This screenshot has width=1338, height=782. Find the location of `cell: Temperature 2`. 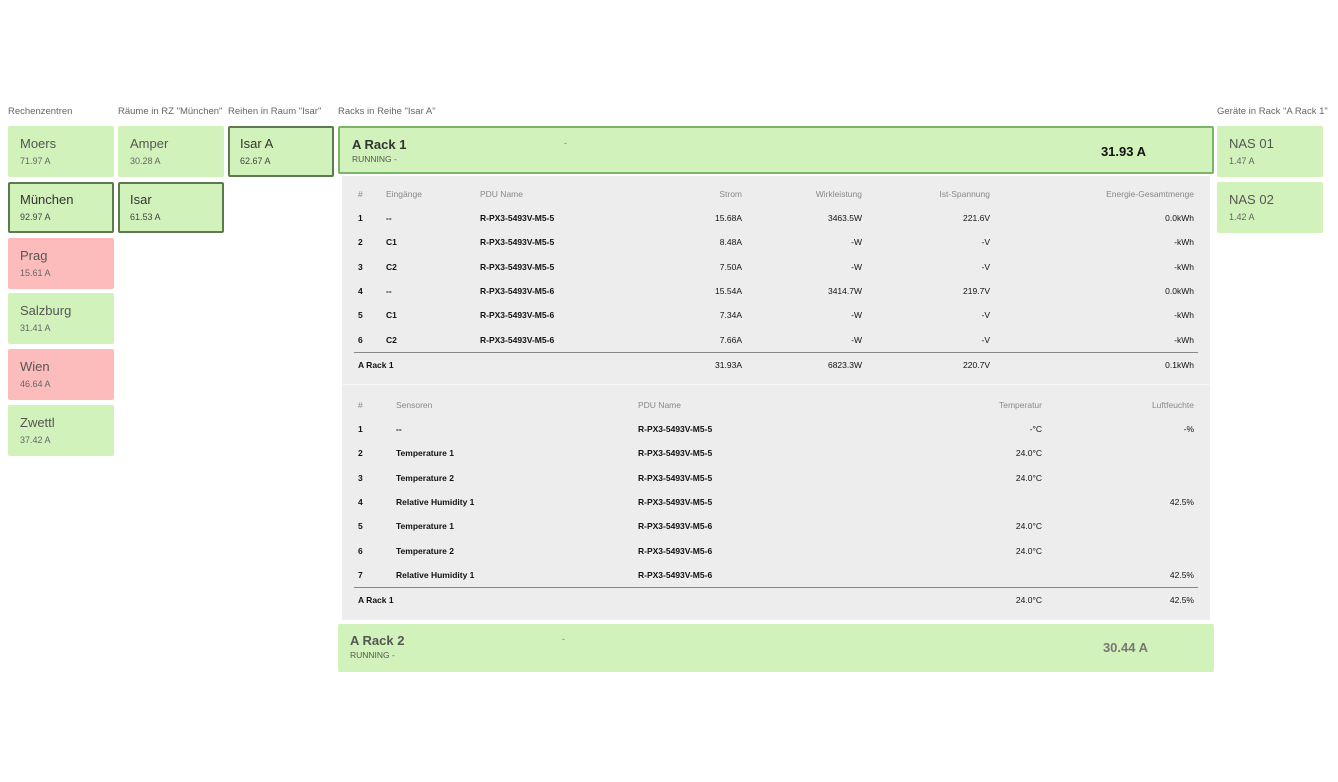

cell: Temperature 2 is located at coordinates (425, 550).